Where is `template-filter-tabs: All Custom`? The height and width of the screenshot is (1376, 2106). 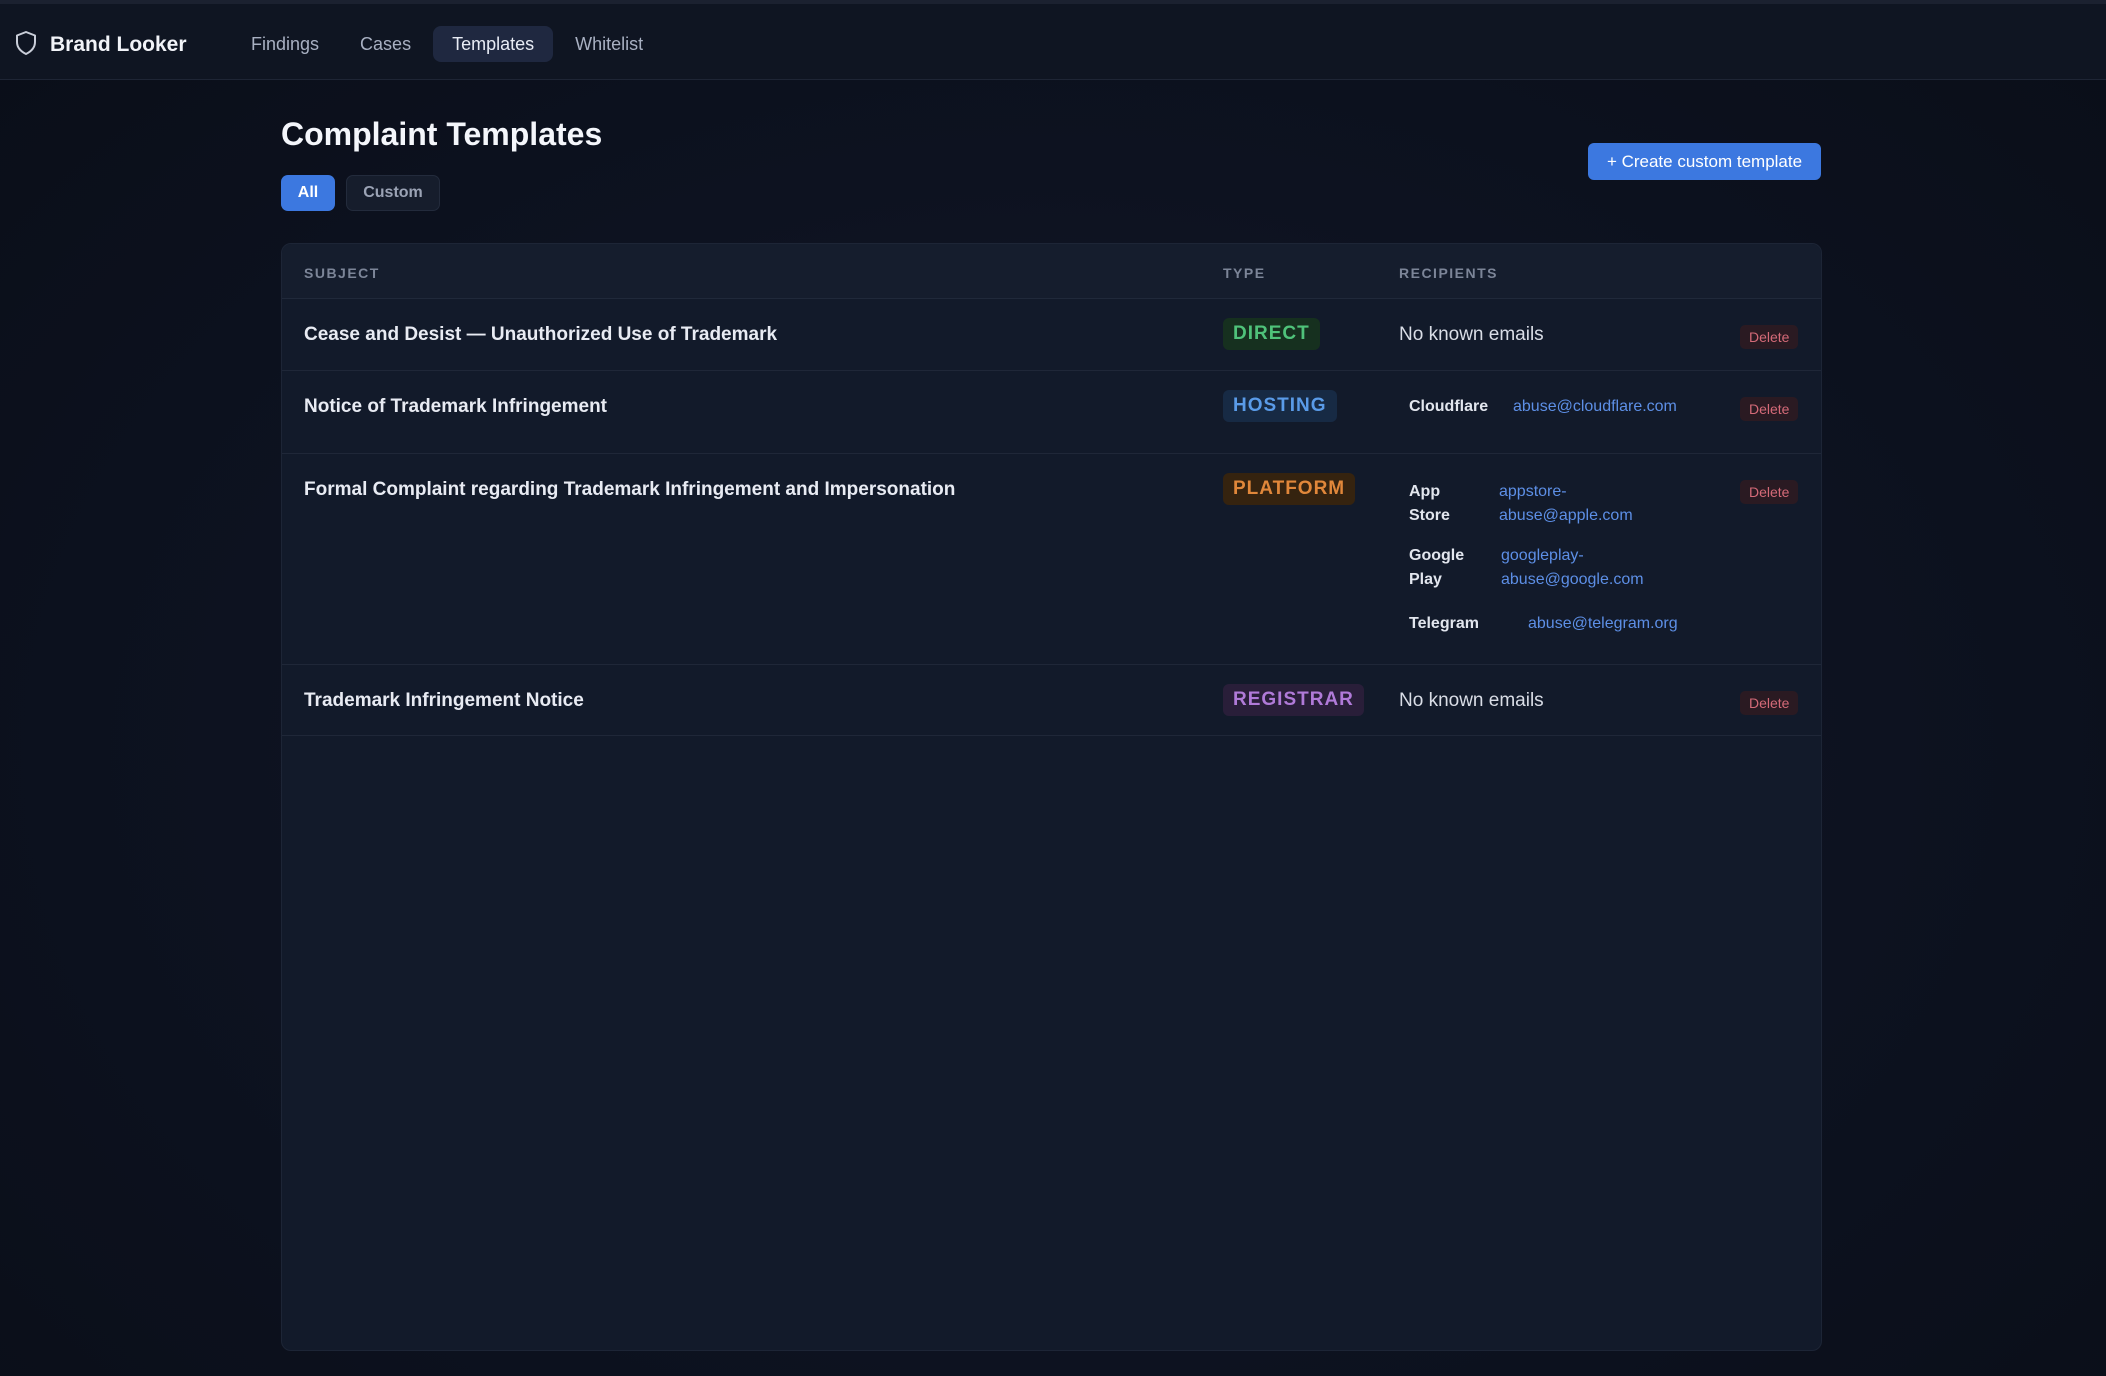 template-filter-tabs: All Custom is located at coordinates (366, 193).